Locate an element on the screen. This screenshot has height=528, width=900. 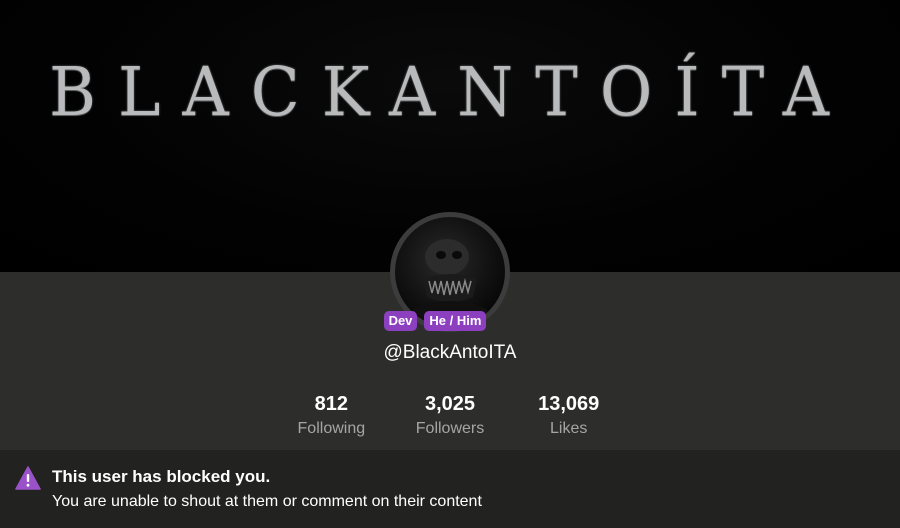
role-badge: Dev is located at coordinates (400, 321).